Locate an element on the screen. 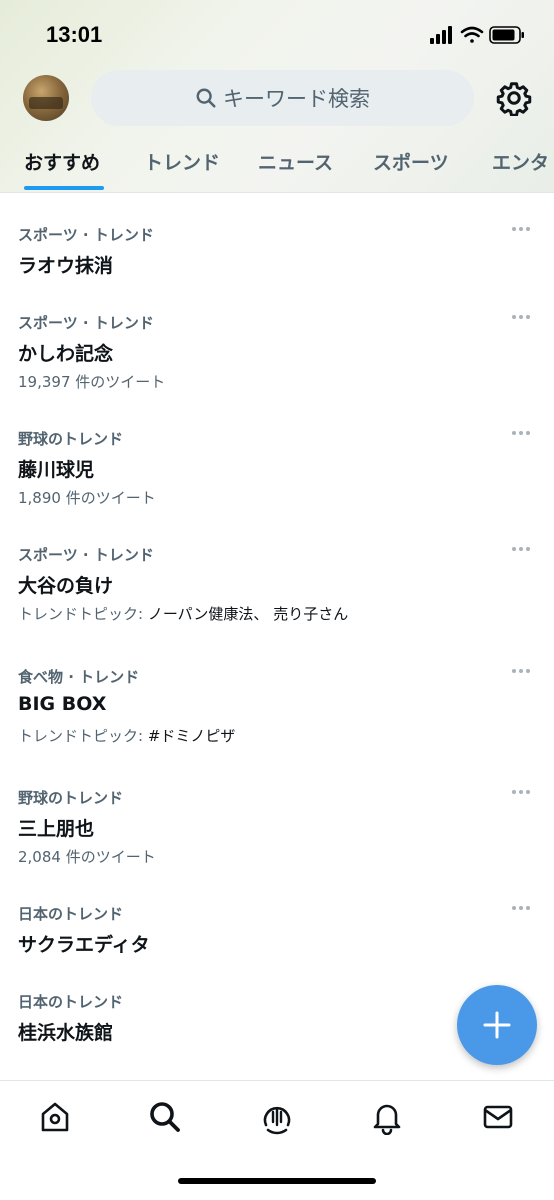  tweet-count: 2,084 件のツイート is located at coordinates (87, 857).